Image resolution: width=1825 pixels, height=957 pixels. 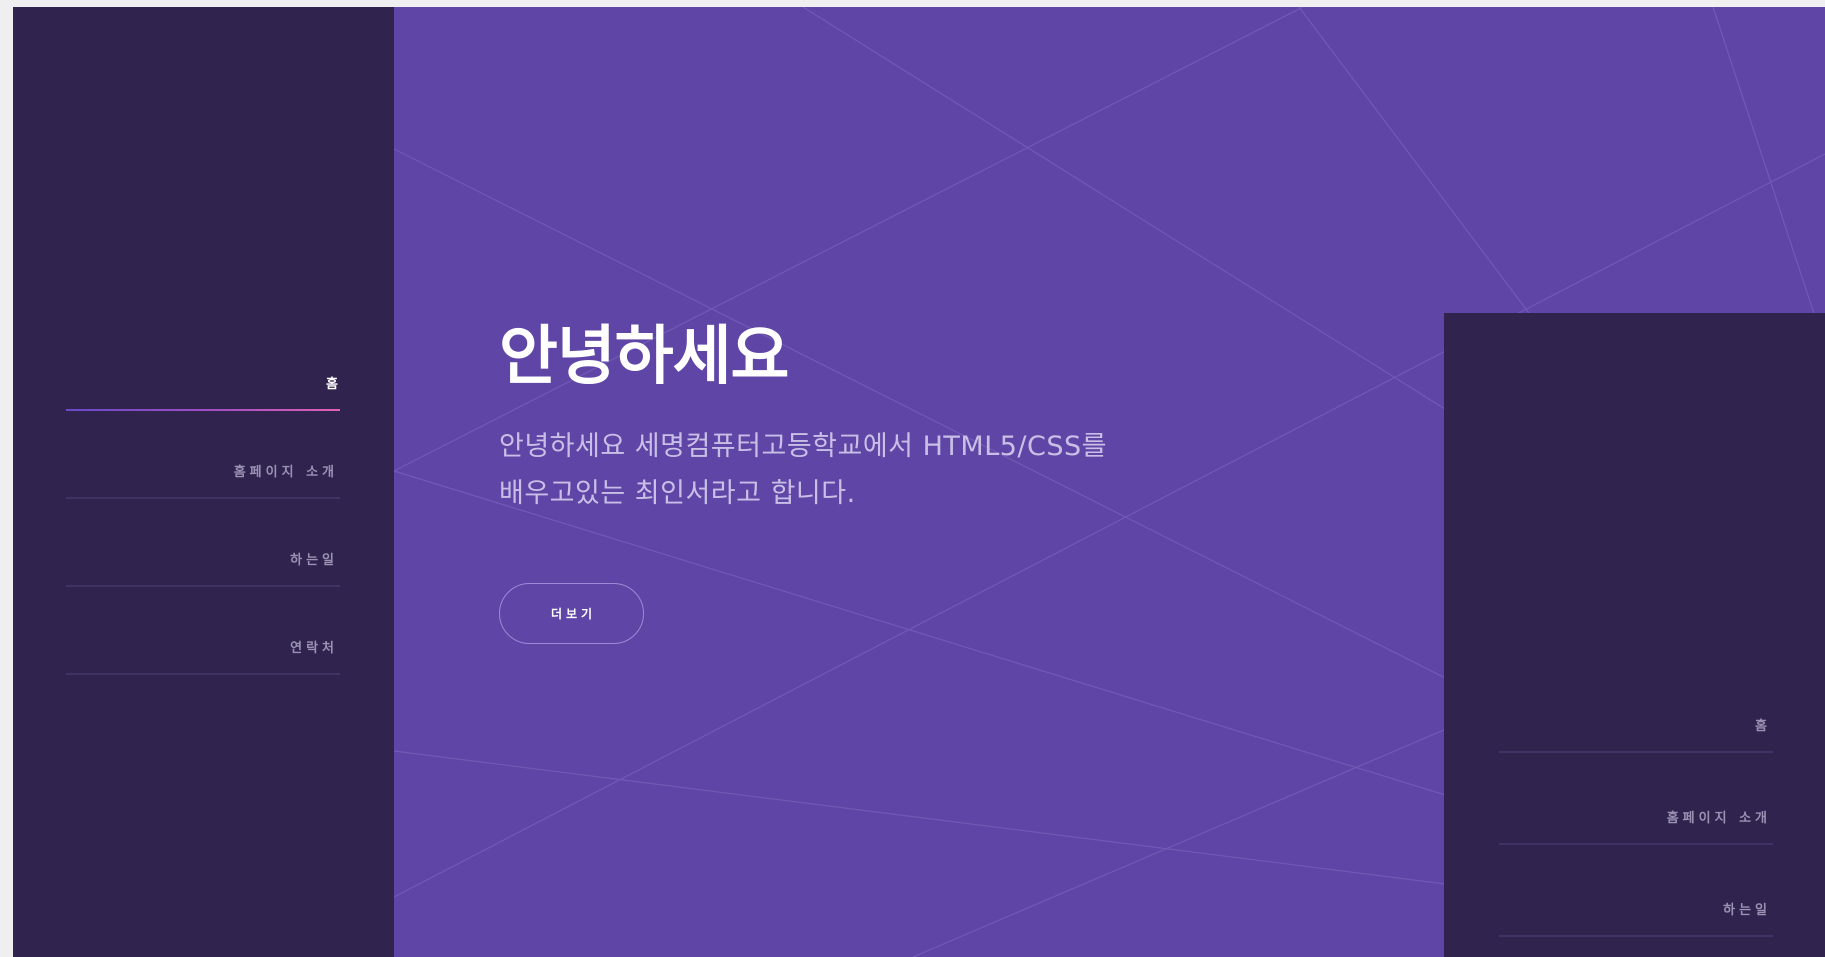 What do you see at coordinates (571, 613) in the screenshot?
I see `more-button: 더보기` at bounding box center [571, 613].